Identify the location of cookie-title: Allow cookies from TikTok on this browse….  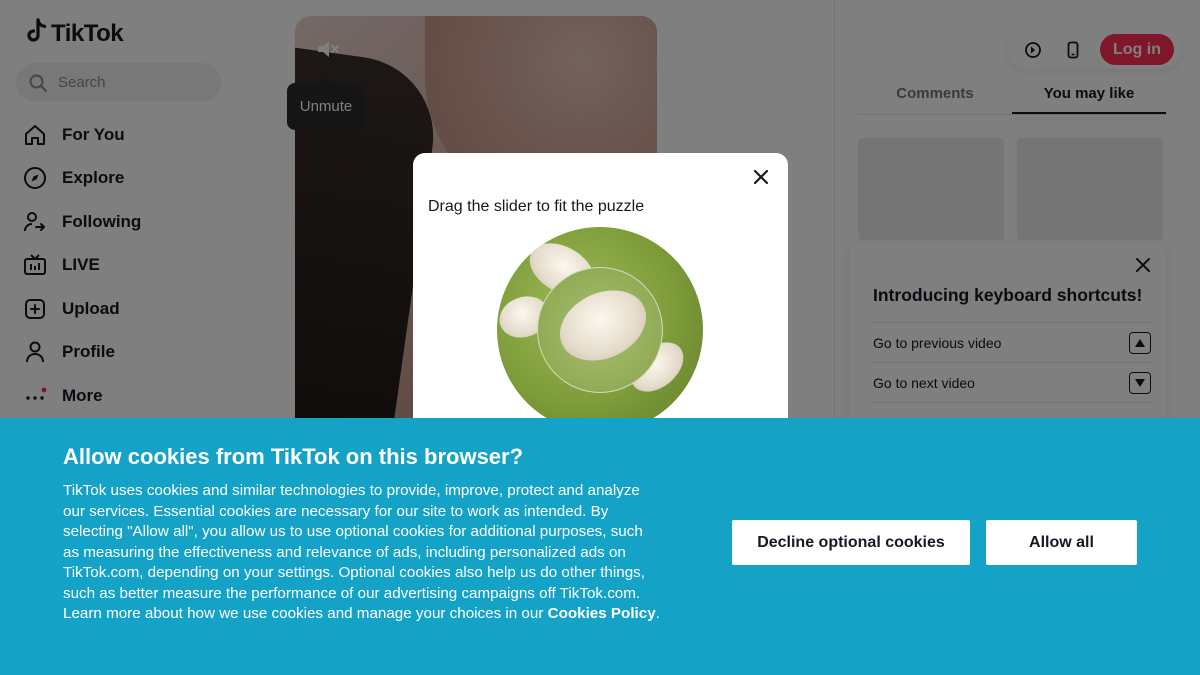
(293, 456).